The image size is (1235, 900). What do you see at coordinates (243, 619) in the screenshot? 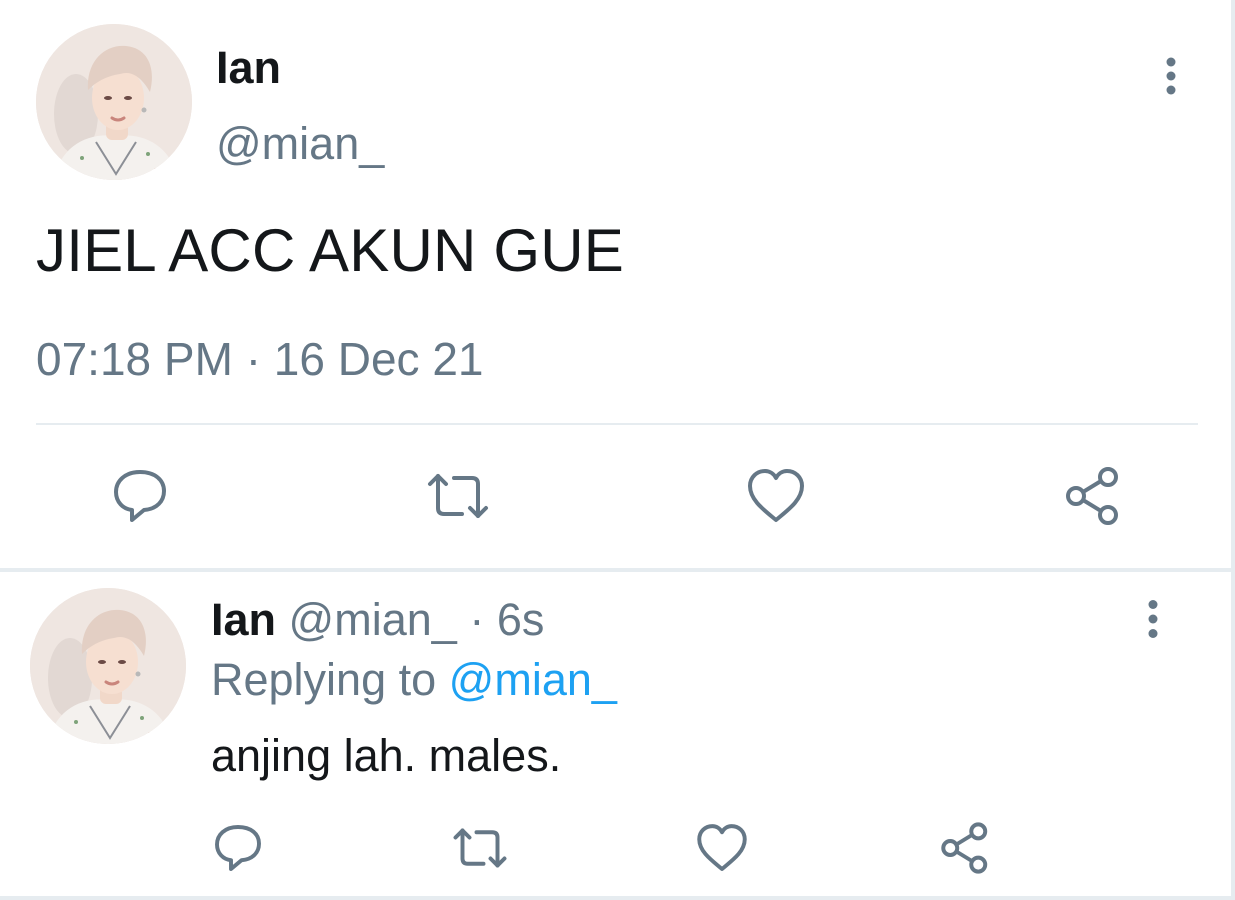
I see `reply-author-name: Ian` at bounding box center [243, 619].